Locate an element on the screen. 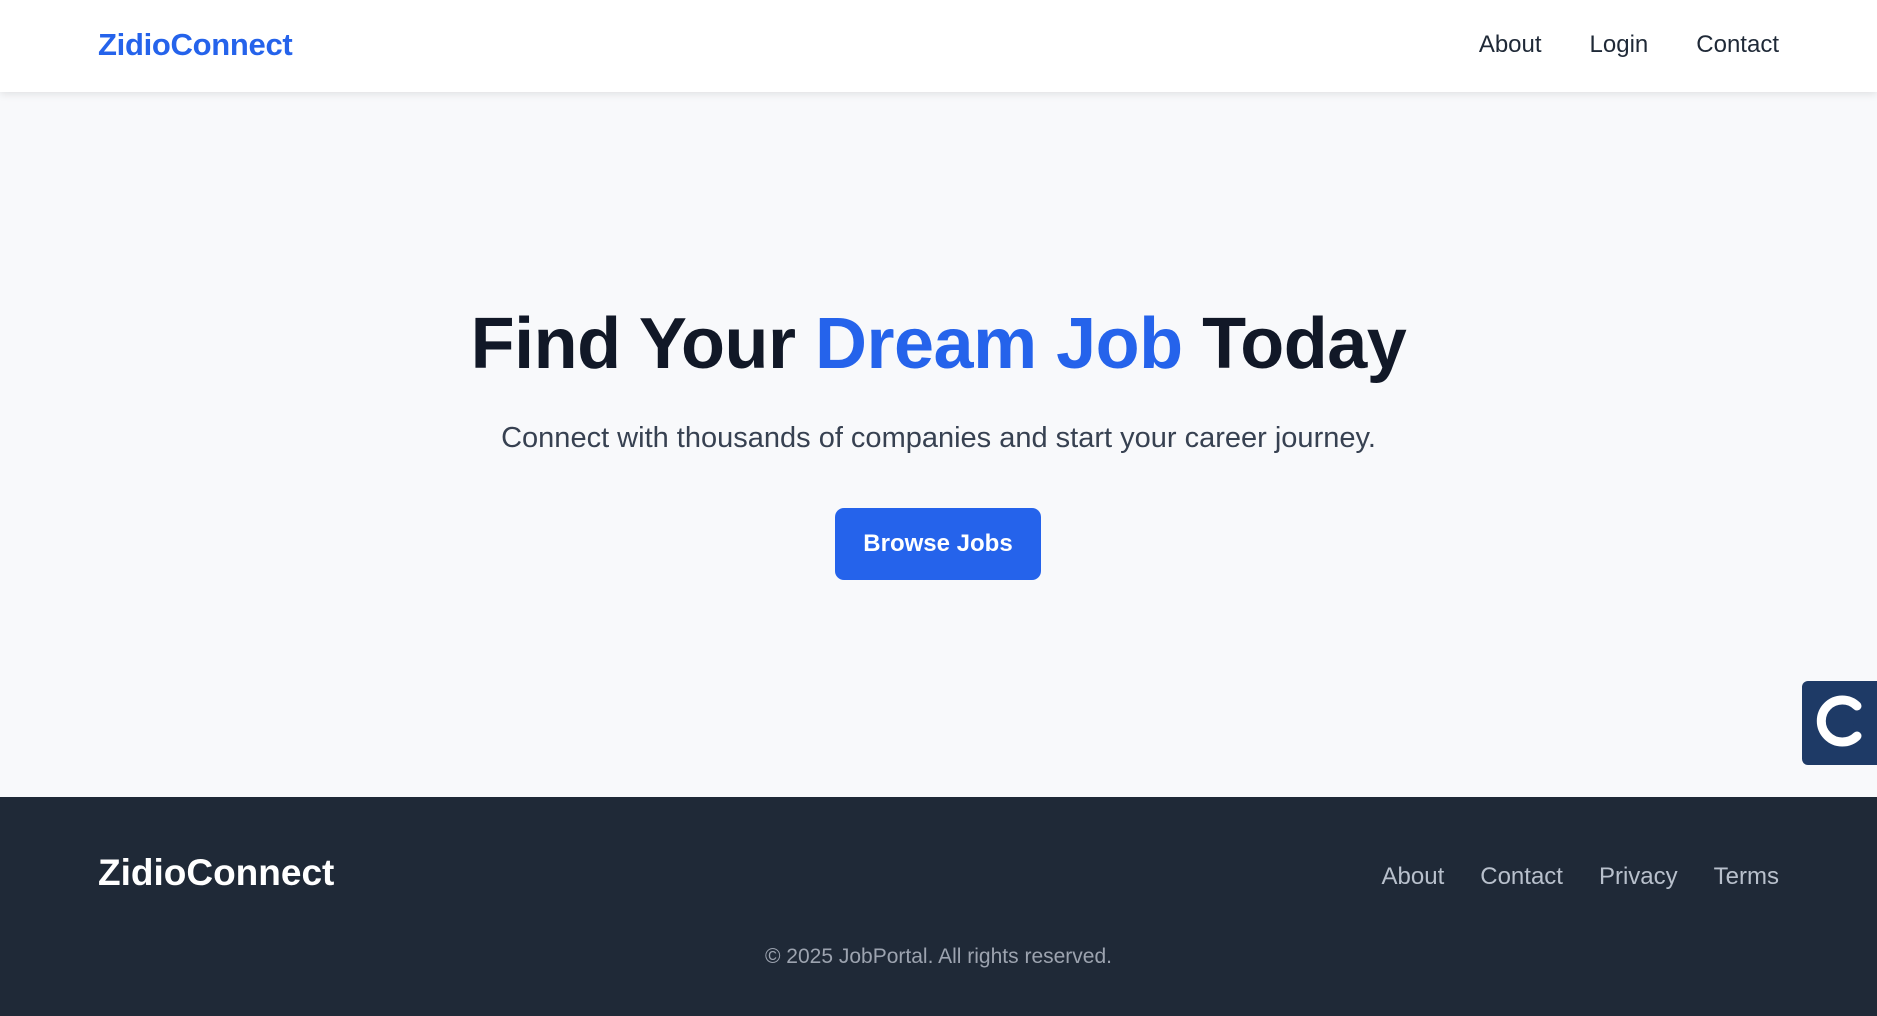  hero-title: Find Your Dream Job Today is located at coordinates (938, 344).